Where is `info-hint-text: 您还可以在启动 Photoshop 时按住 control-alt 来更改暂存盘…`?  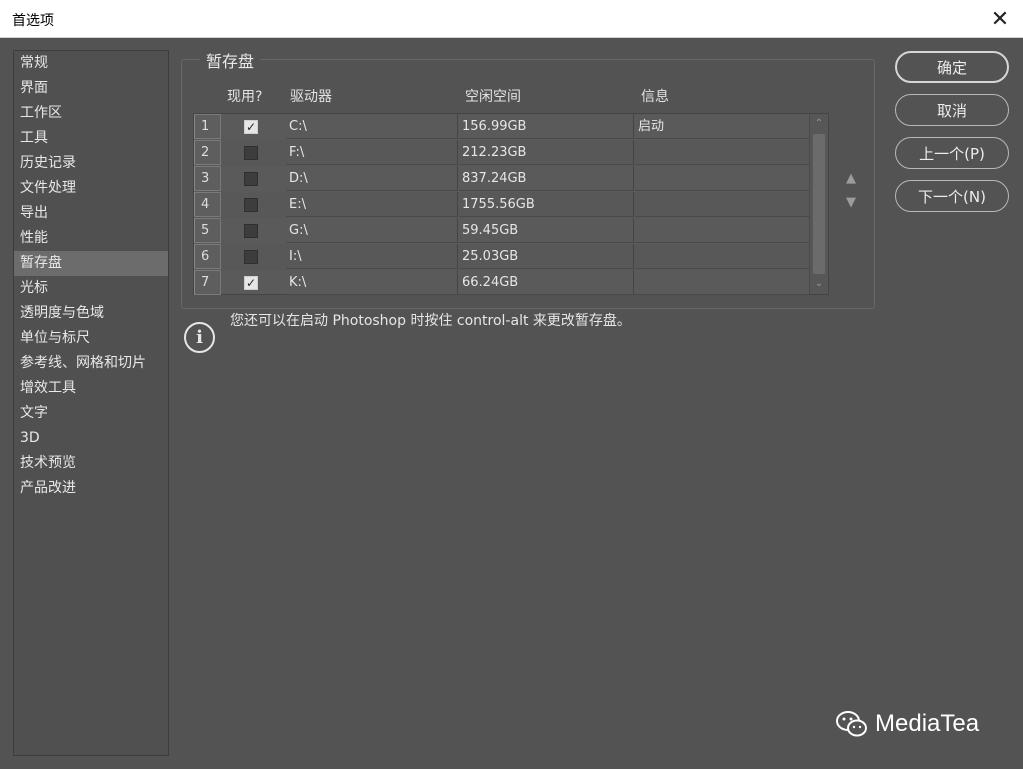
info-hint-text: 您还可以在启动 Photoshop 时按住 control-alt 来更改暂存盘… is located at coordinates (430, 321).